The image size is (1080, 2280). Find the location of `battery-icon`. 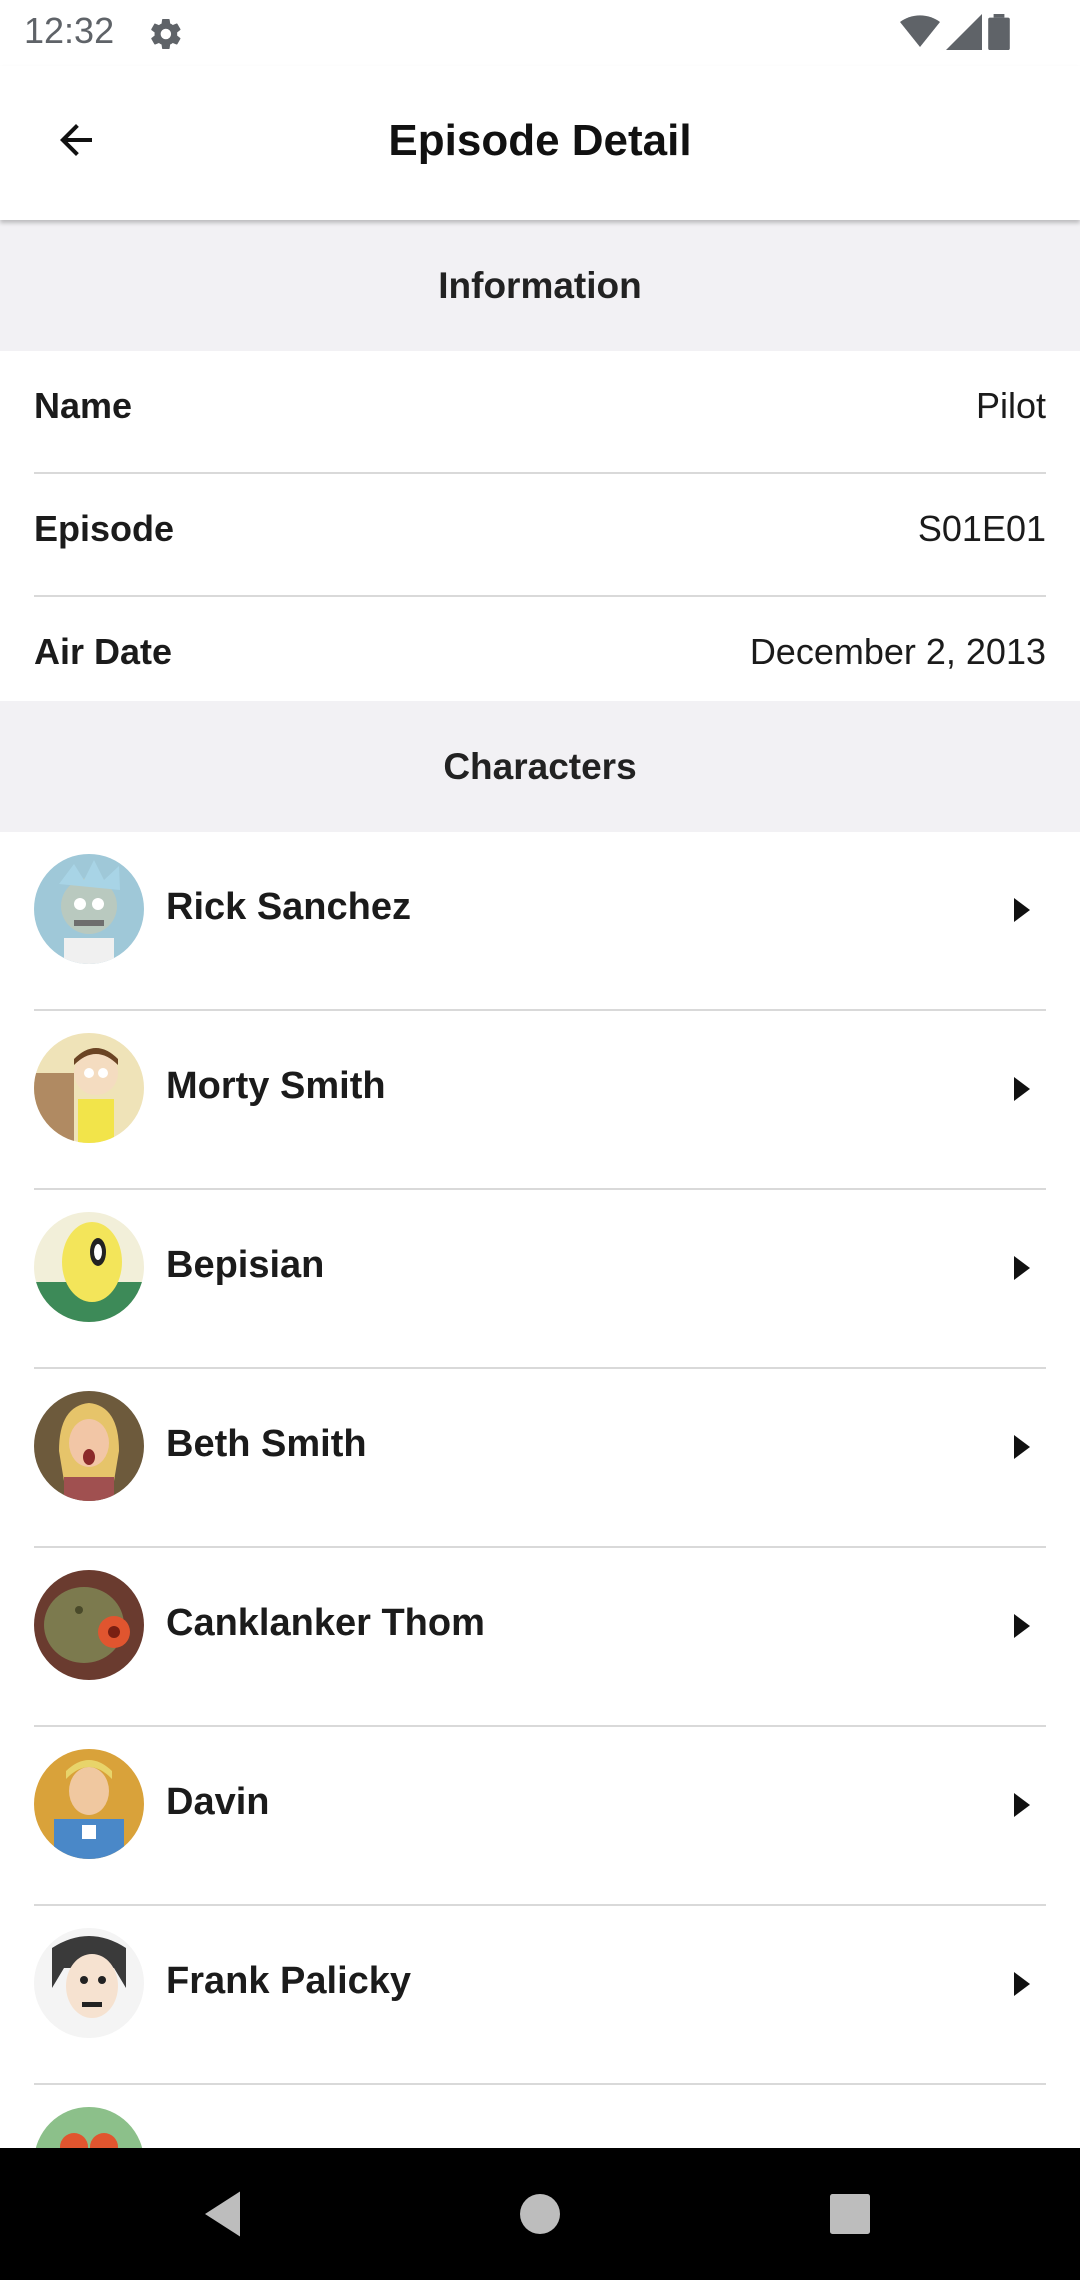

battery-icon is located at coordinates (999, 34).